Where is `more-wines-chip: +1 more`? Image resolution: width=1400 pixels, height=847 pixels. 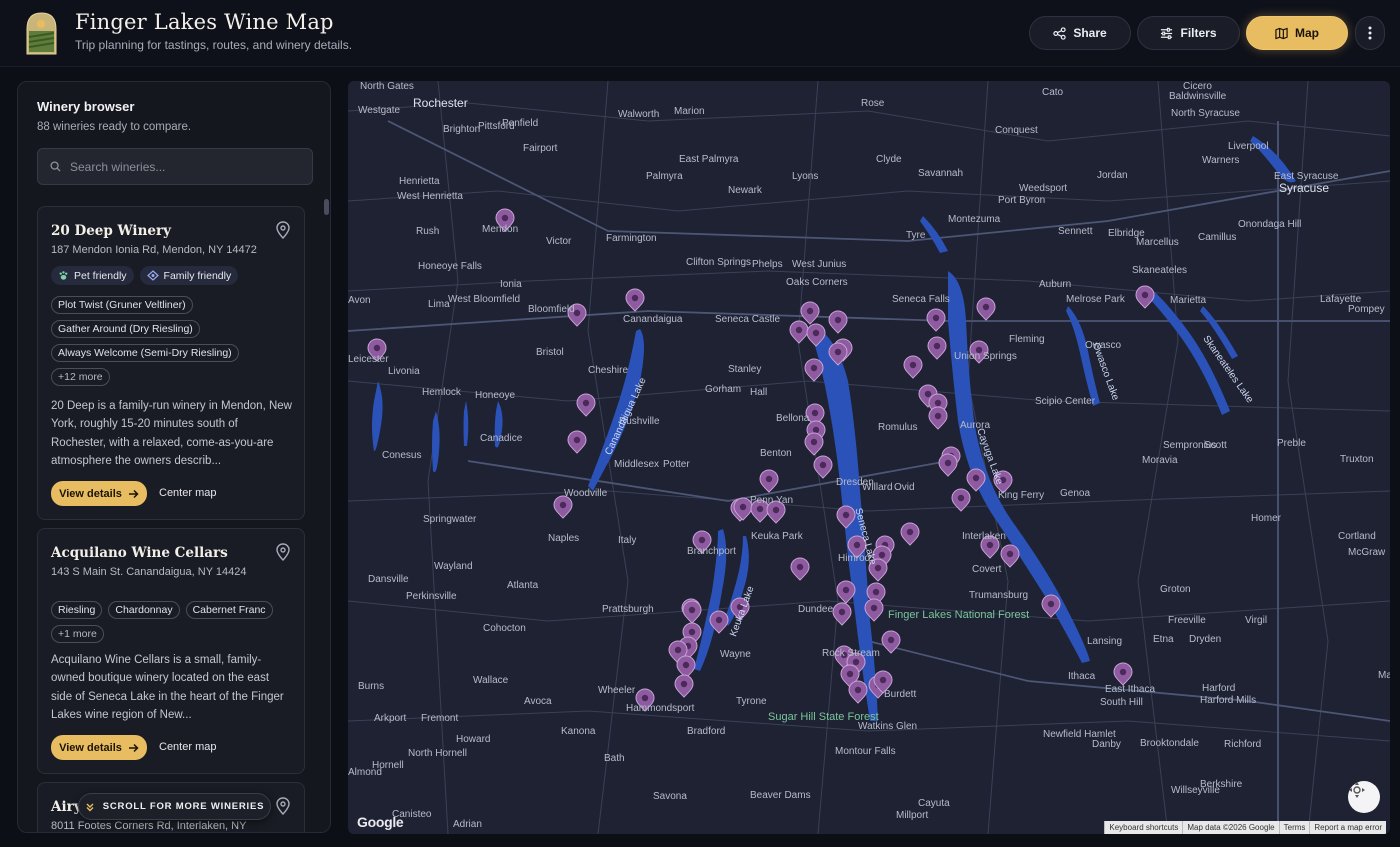 more-wines-chip: +1 more is located at coordinates (77, 634).